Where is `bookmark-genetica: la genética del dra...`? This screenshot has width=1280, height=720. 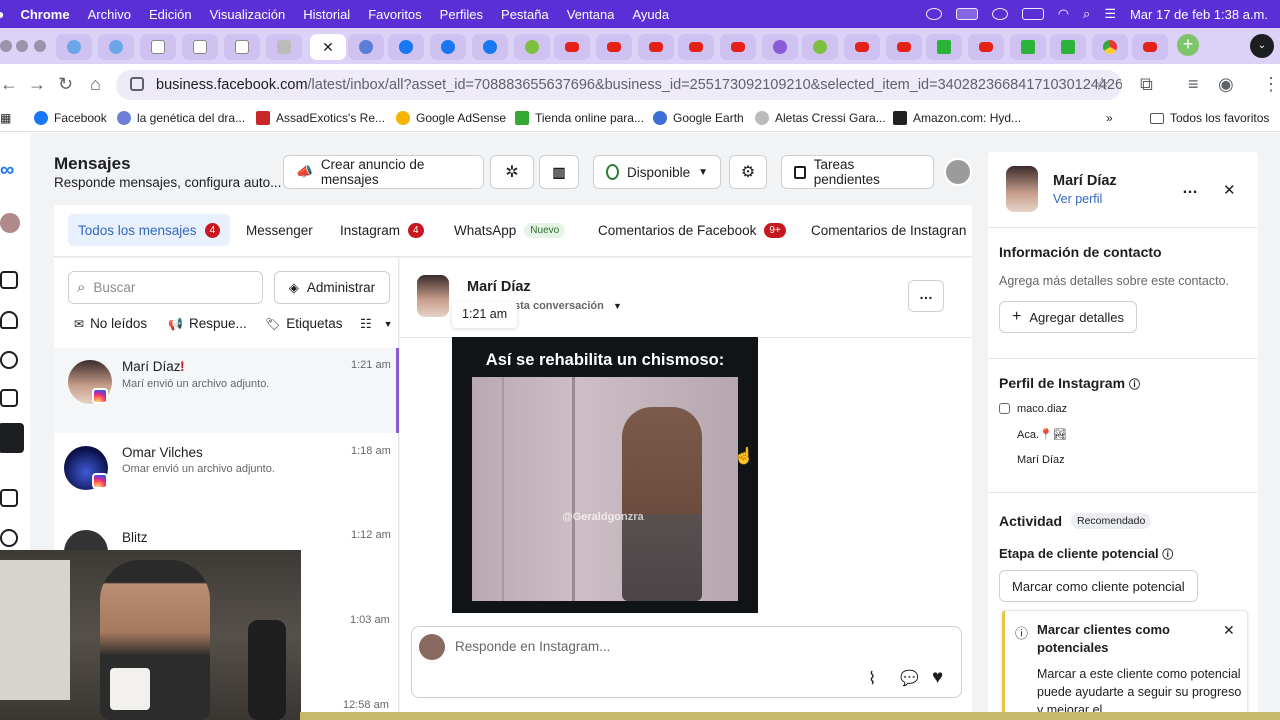 bookmark-genetica: la genética del dra... is located at coordinates (181, 118).